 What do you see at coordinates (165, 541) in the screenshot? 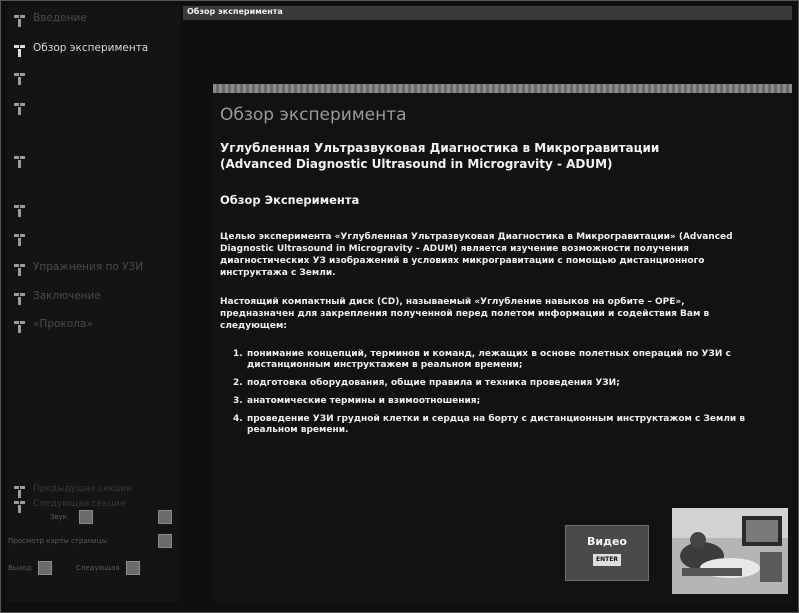
I see `overview-button` at bounding box center [165, 541].